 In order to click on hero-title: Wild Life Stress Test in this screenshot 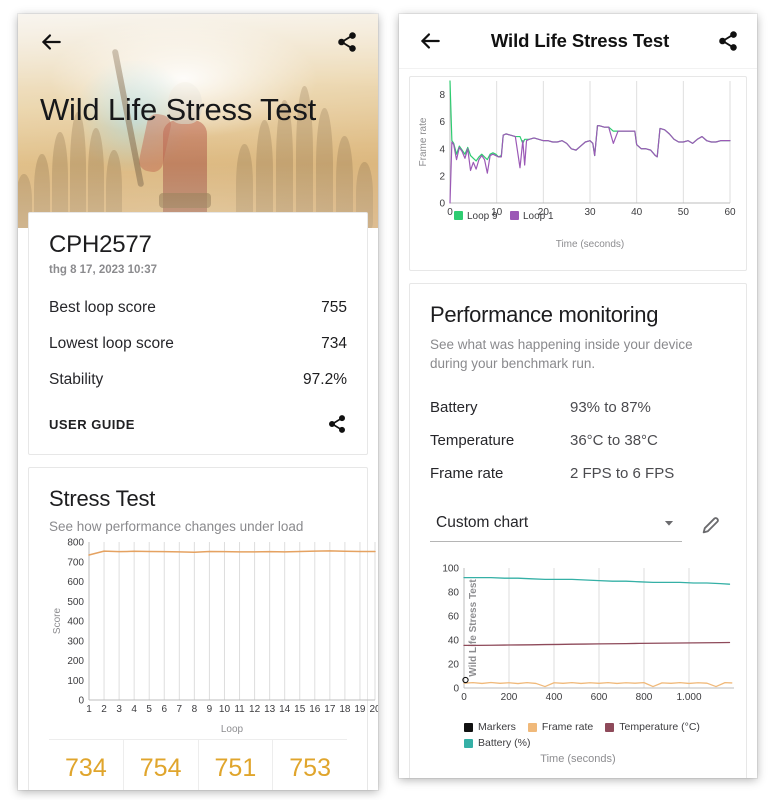, I will do `click(178, 109)`.